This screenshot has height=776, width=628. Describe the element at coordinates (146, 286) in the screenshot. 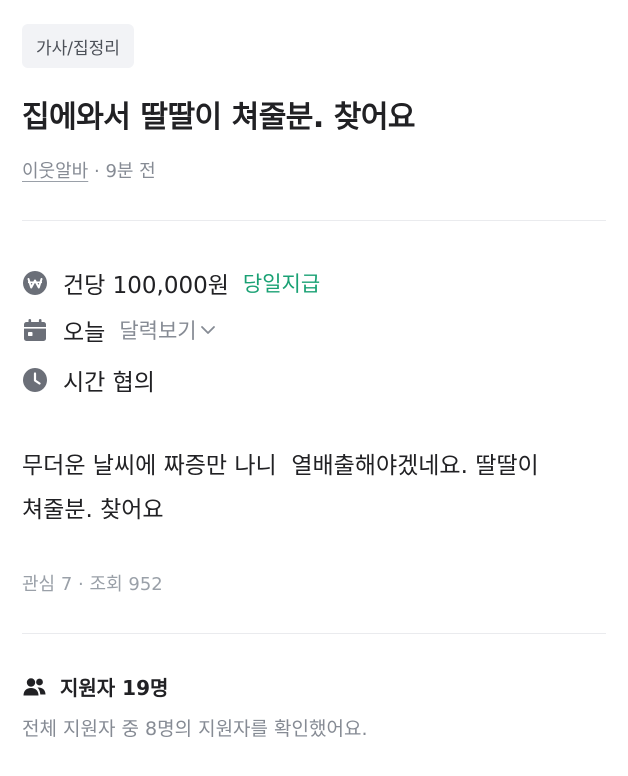

I see `pay-amount: 건당 100,000원` at that location.